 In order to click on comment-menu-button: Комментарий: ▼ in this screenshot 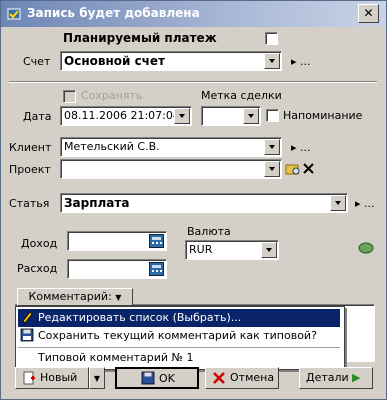, I will do `click(75, 297)`.